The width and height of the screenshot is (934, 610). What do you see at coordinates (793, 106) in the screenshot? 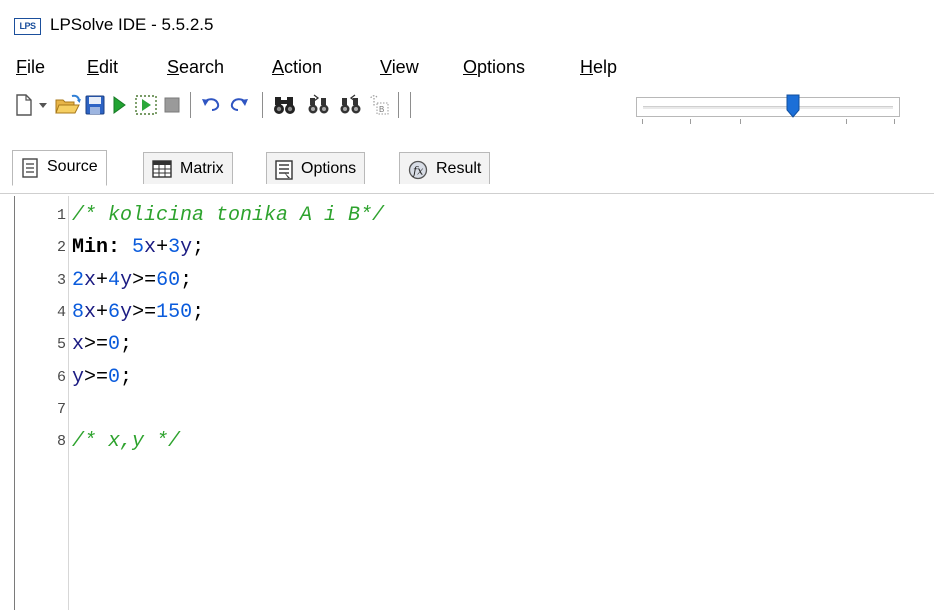
I see `slider-thumb` at bounding box center [793, 106].